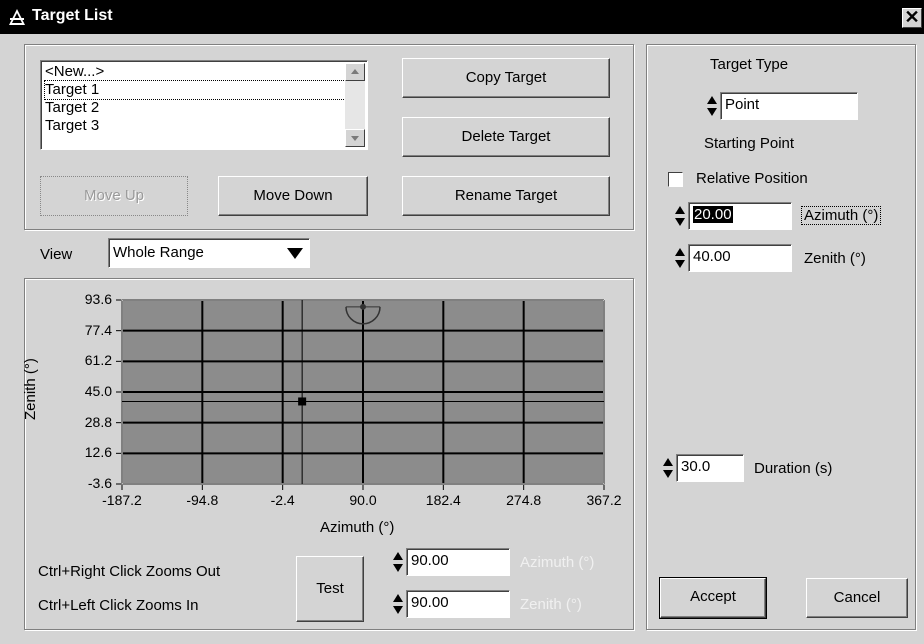  I want to click on x-tick-label: 274.8, so click(524, 500).